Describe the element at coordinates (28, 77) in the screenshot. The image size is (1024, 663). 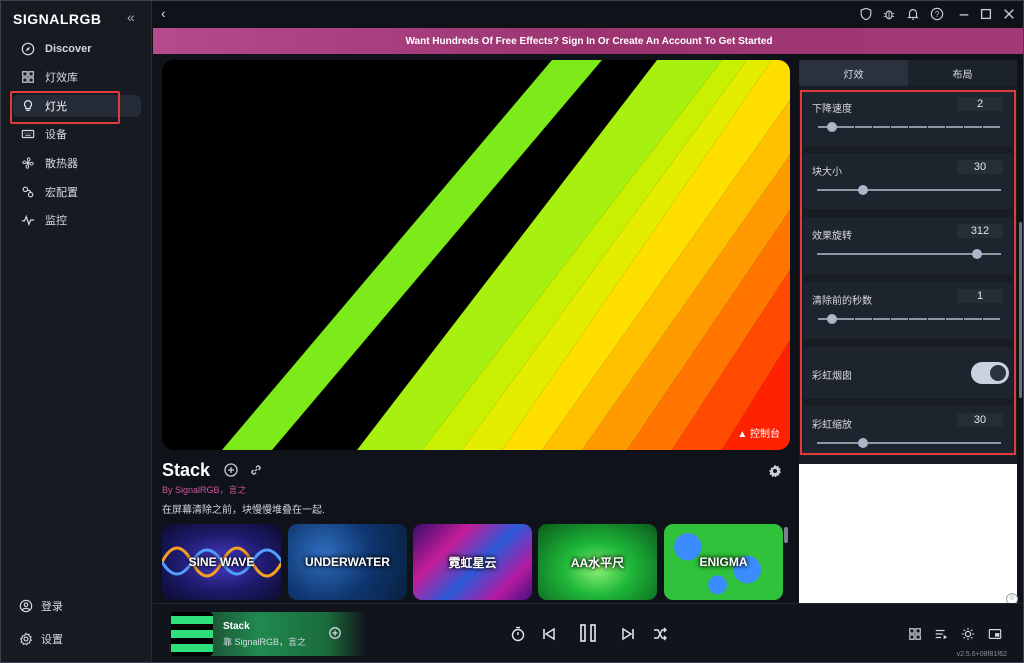
I see `grid-icon` at that location.